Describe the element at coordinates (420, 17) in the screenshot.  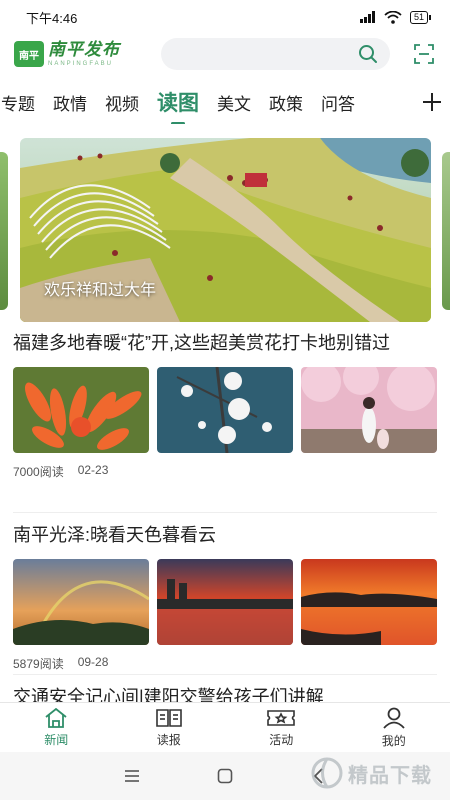
I see `battery-icon: 51` at that location.